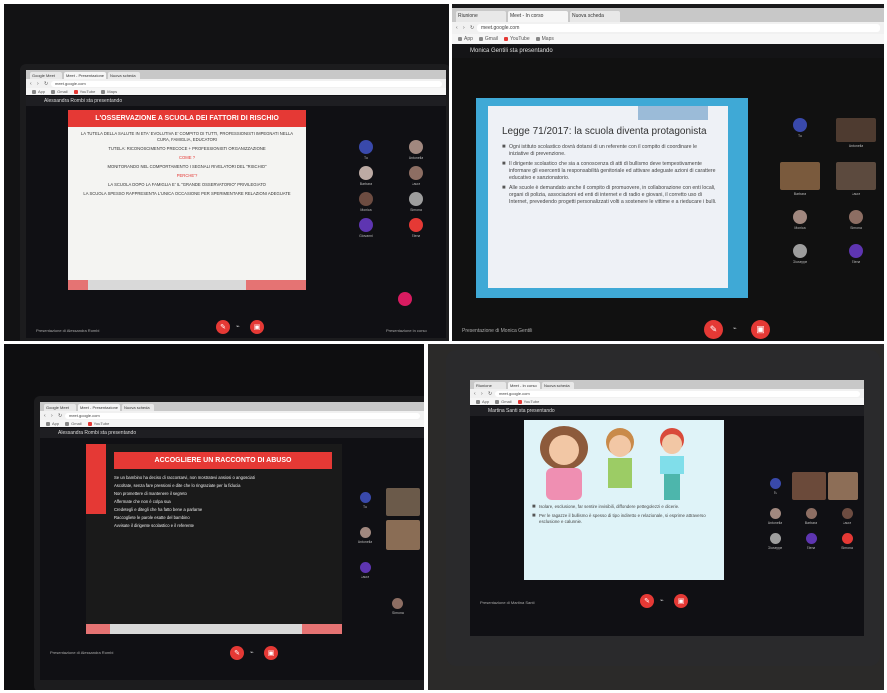 This screenshot has width=887, height=693. I want to click on address-bar-row: ‹ › ↻ meet.google.com, so click(668, 28).